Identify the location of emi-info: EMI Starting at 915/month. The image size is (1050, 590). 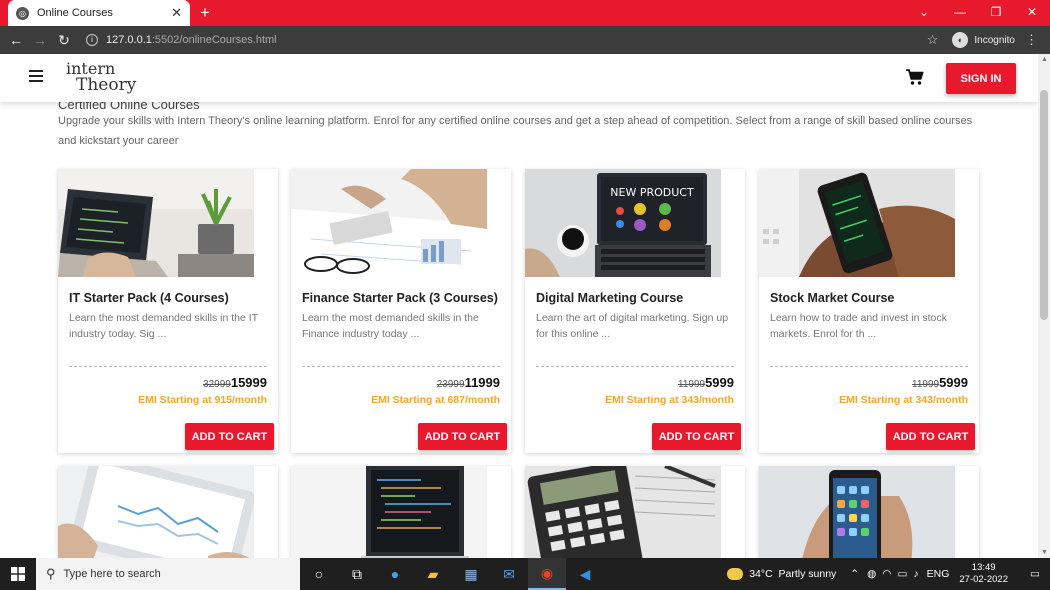
(202, 400).